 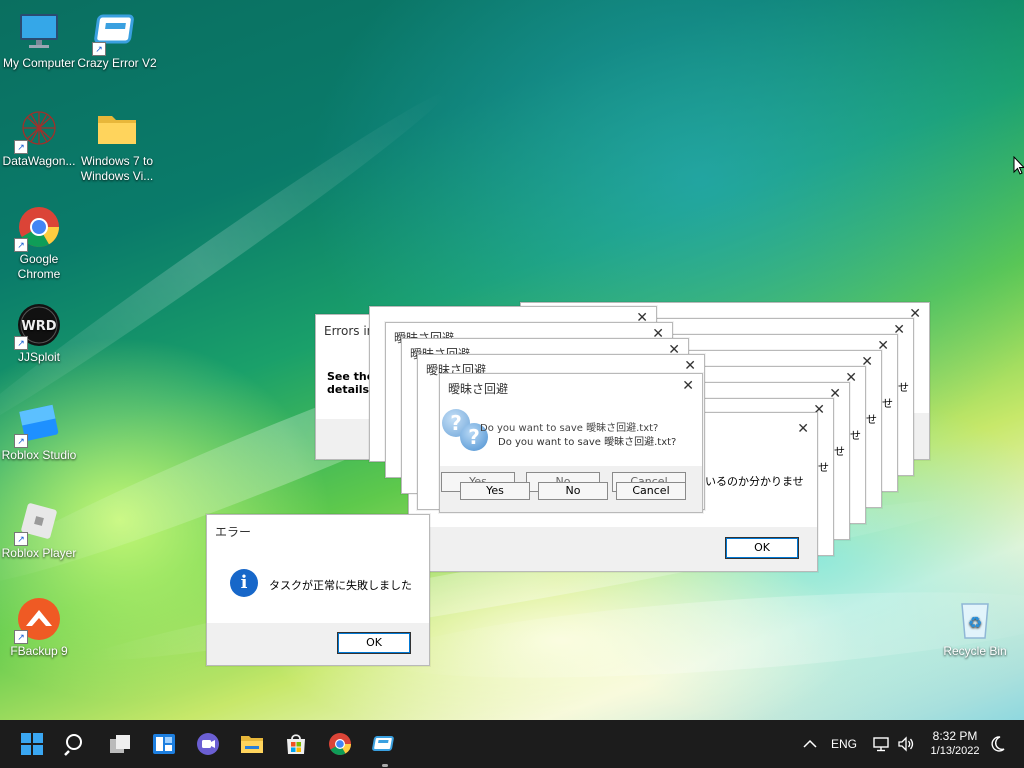 What do you see at coordinates (955, 736) in the screenshot?
I see `clock-time: 8:32 PM` at bounding box center [955, 736].